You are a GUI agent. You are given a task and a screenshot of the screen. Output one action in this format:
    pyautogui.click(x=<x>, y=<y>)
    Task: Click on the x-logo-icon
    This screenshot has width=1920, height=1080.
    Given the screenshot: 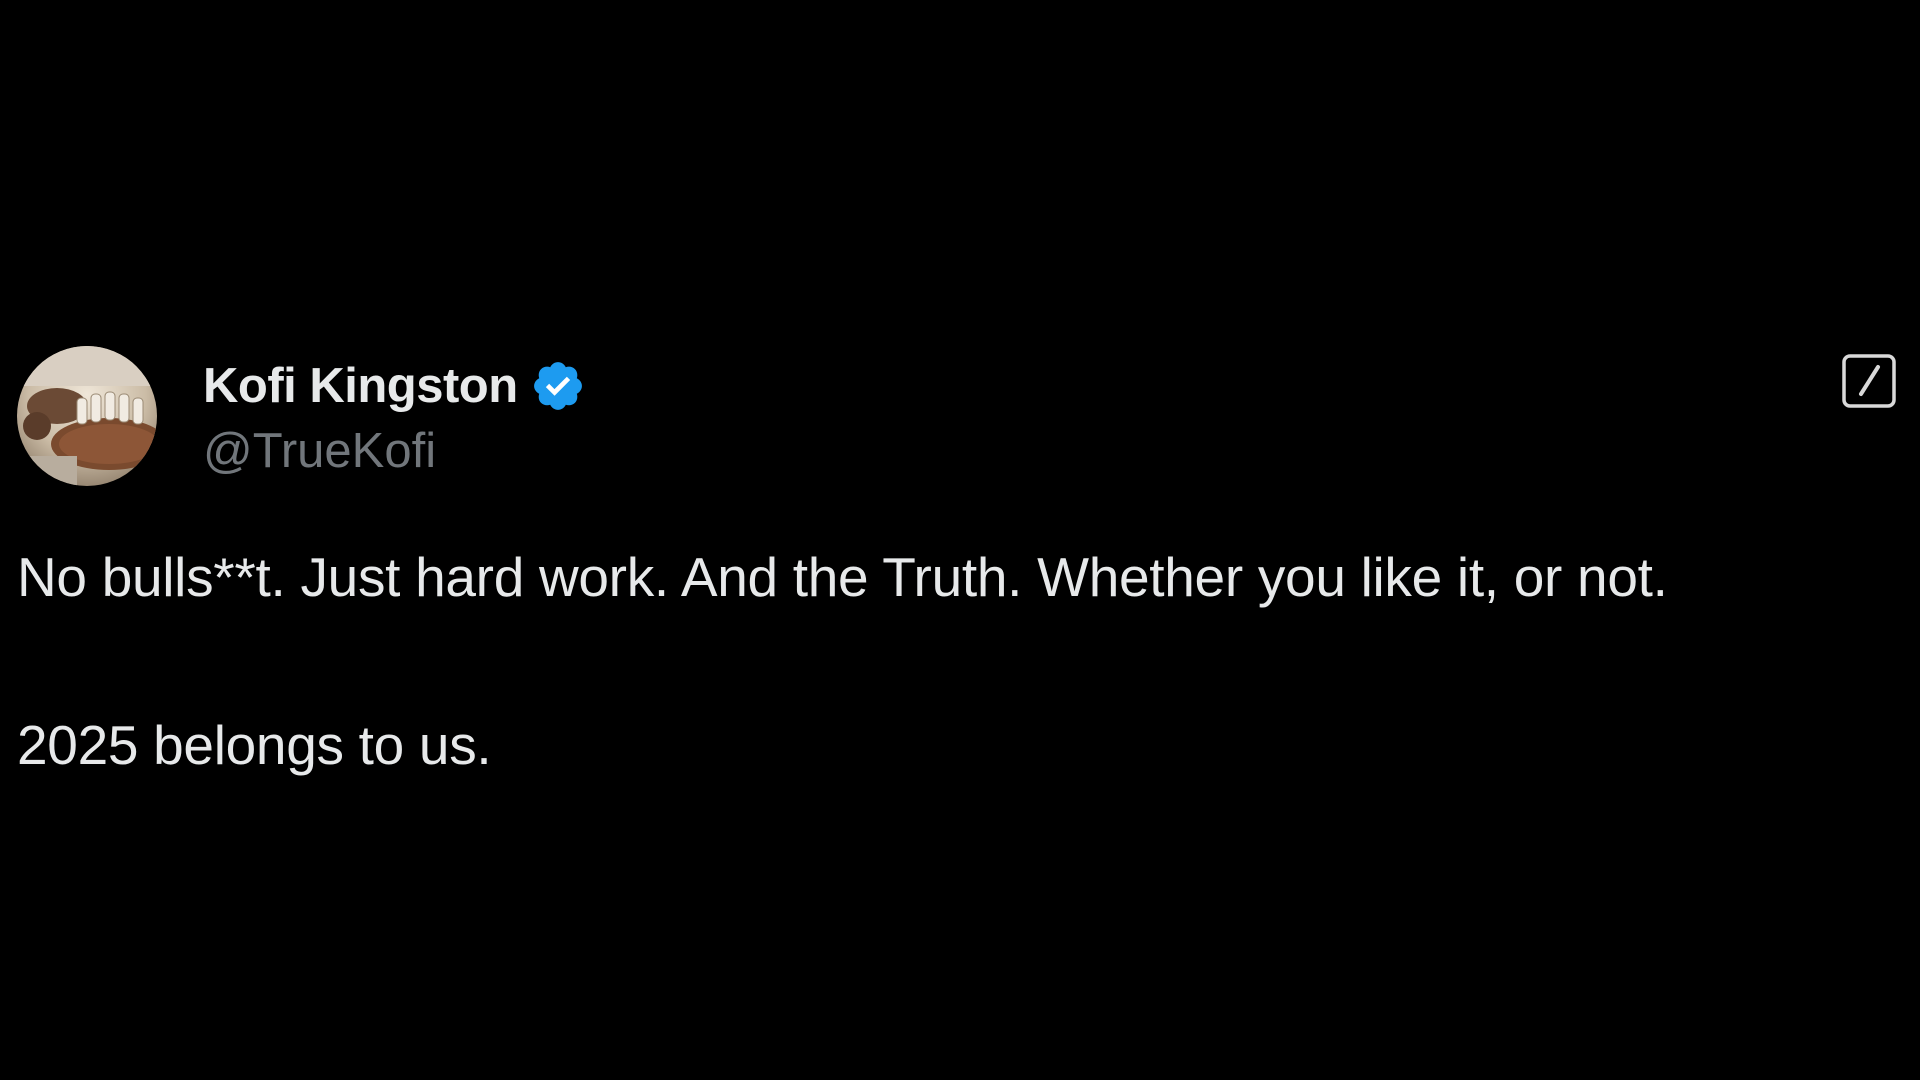 What is the action you would take?
    pyautogui.click(x=1869, y=381)
    